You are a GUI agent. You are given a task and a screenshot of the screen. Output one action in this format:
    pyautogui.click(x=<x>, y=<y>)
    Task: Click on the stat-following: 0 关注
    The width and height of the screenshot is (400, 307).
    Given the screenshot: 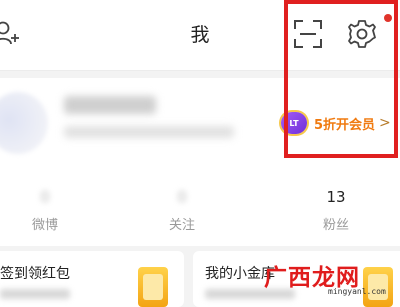 What is the action you would take?
    pyautogui.click(x=182, y=210)
    